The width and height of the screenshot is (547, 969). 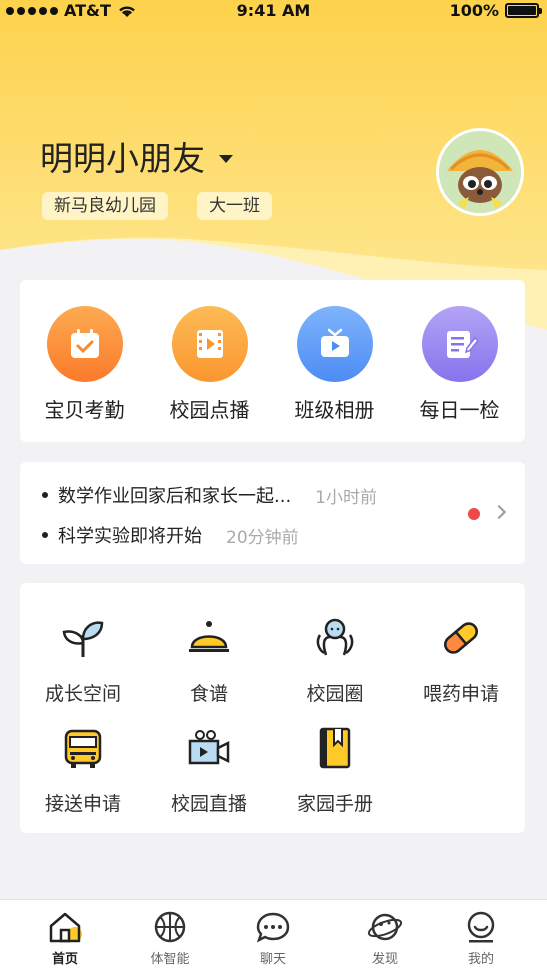 I want to click on child-selector: 明明小朋友, so click(x=136, y=156).